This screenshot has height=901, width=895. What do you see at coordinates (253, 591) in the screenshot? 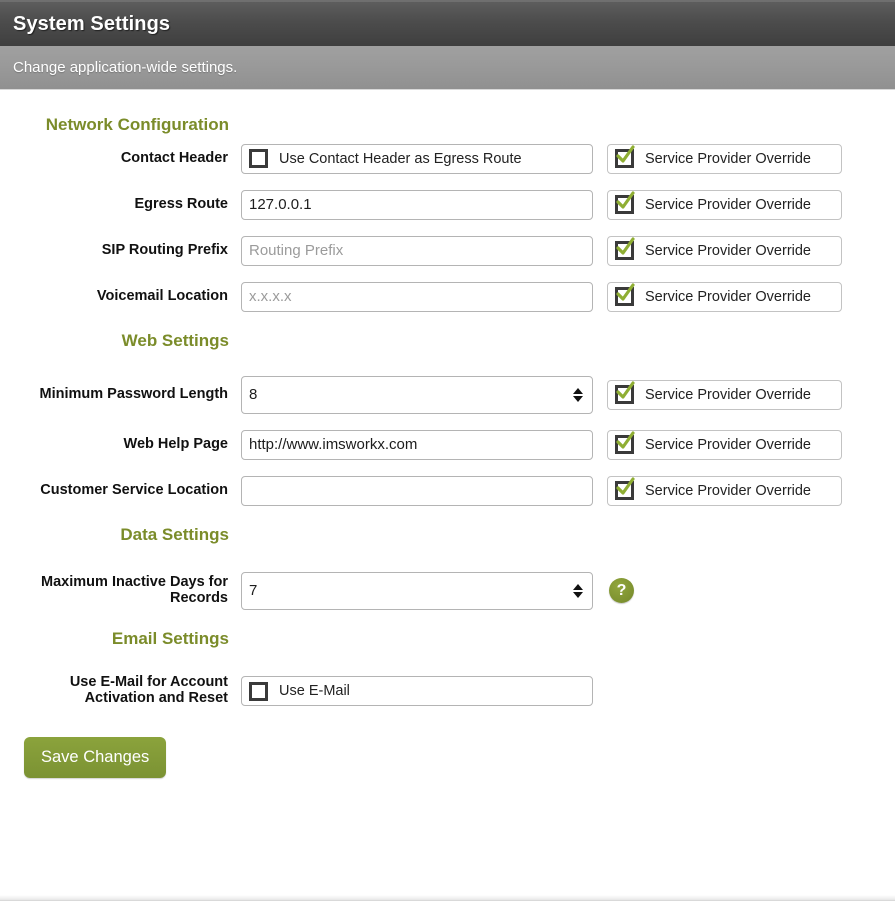
I see `number-value: 7` at bounding box center [253, 591].